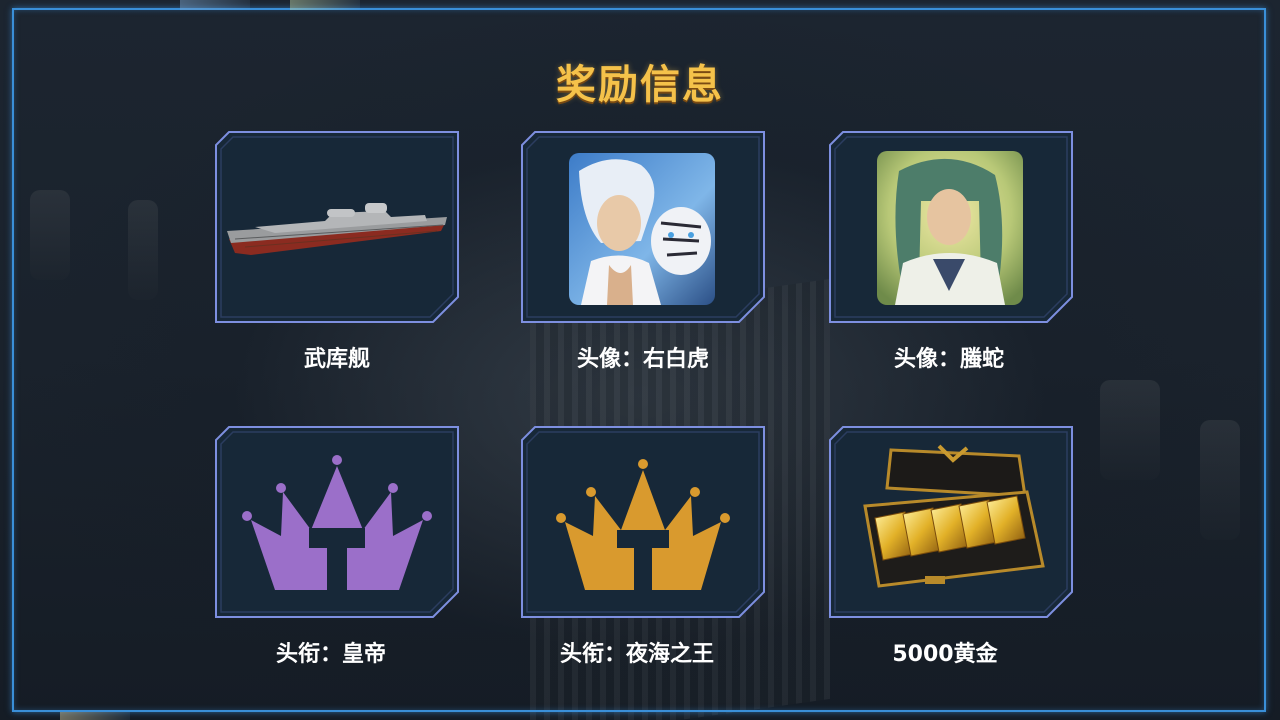 The height and width of the screenshot is (720, 1280). I want to click on soaring-serpent-avatar-icon, so click(950, 228).